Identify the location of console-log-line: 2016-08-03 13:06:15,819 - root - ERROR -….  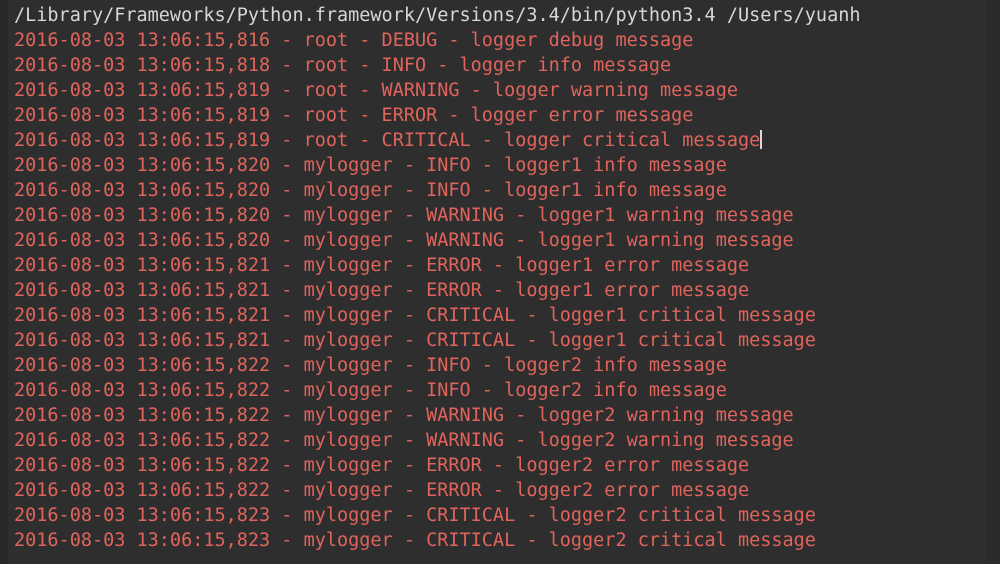
(507, 115).